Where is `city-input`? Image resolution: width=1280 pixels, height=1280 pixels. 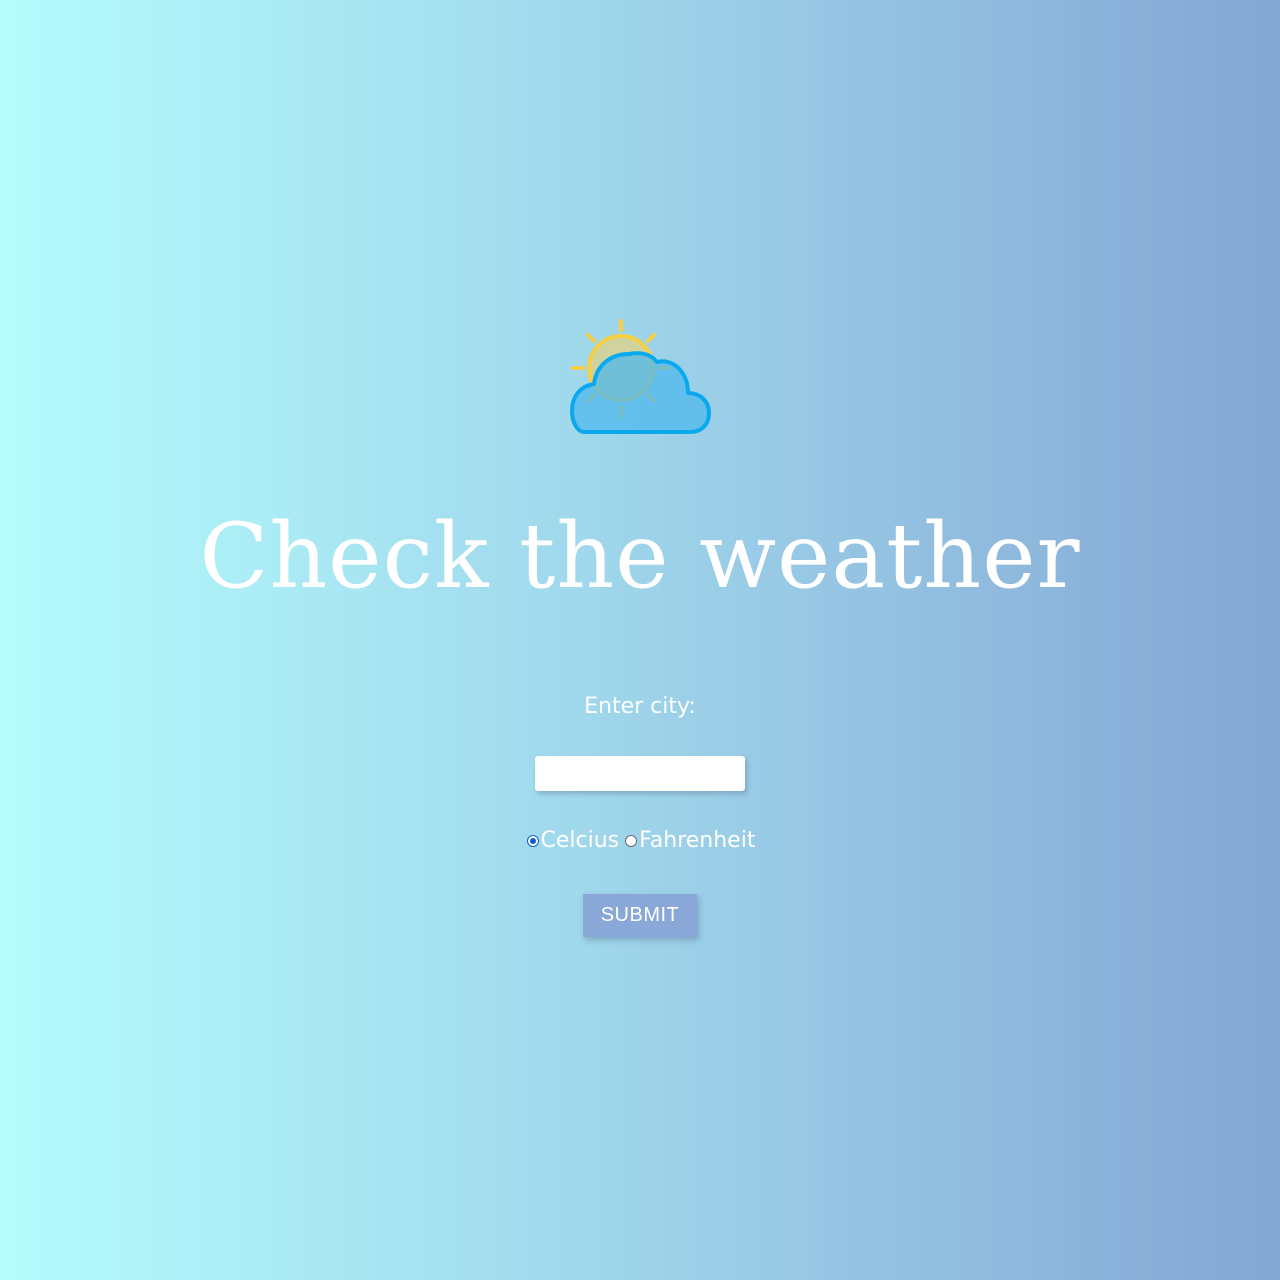
city-input is located at coordinates (640, 773).